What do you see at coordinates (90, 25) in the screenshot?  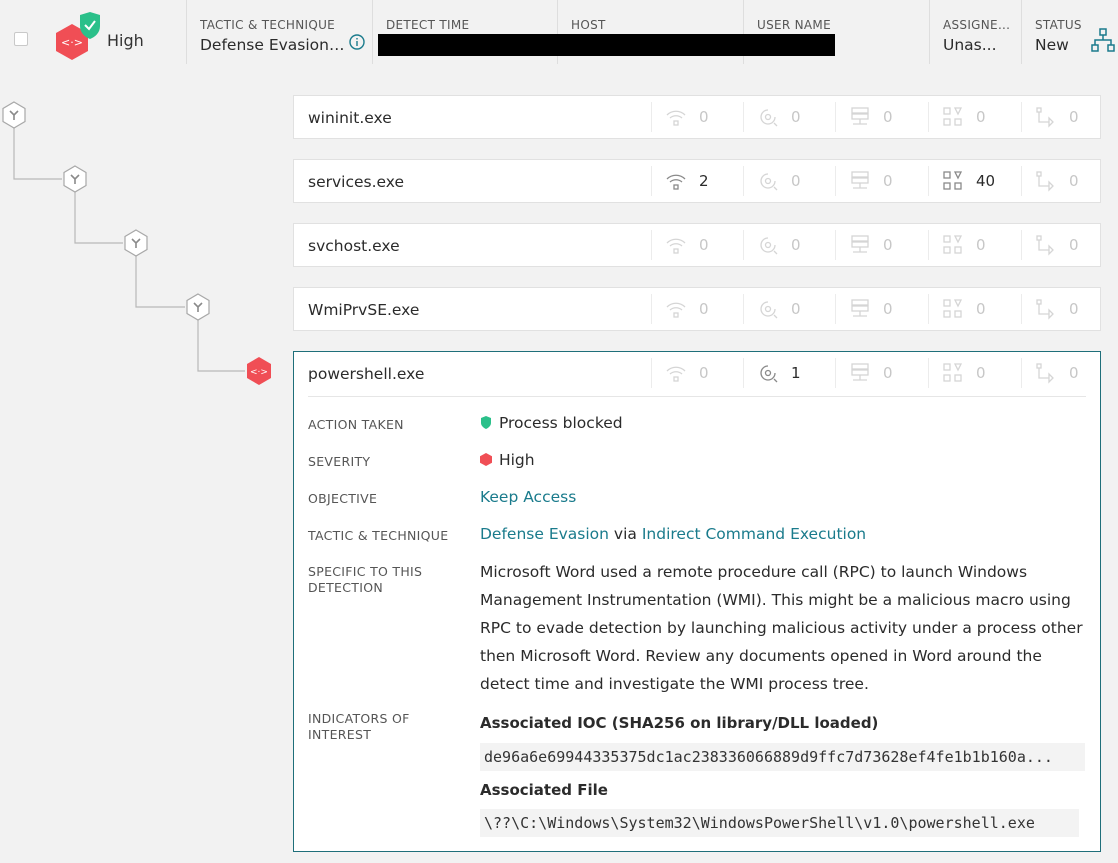 I see `shield-check-icon` at bounding box center [90, 25].